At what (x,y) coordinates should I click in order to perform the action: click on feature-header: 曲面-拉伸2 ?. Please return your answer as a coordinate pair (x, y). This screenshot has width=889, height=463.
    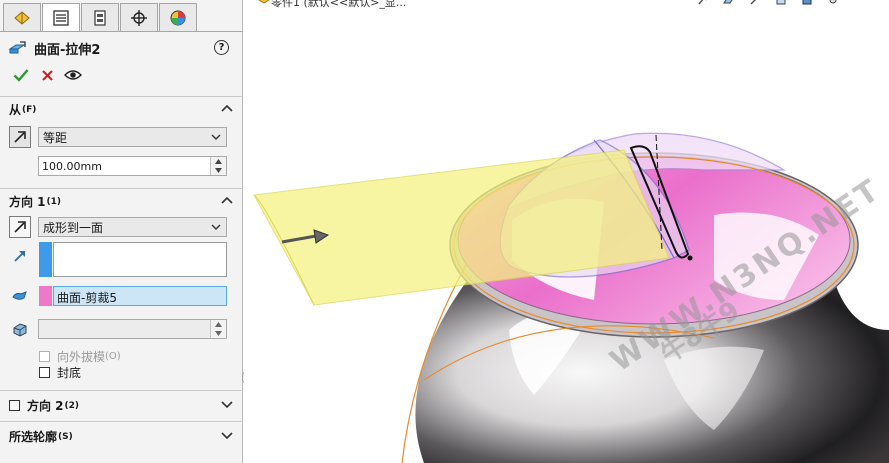
    Looking at the image, I should click on (120, 48).